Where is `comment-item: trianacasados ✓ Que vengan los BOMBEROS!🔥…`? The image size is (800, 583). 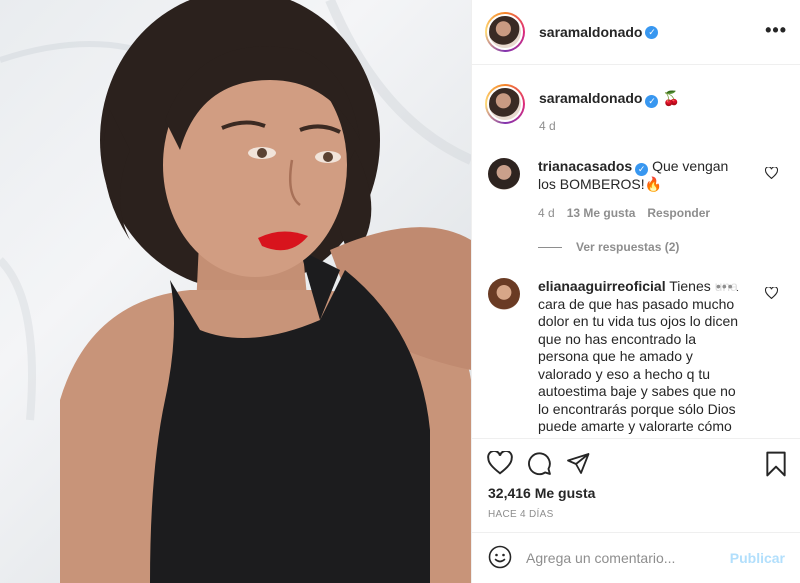 comment-item: trianacasados ✓ Que vengan los BOMBEROS!🔥… is located at coordinates (638, 190).